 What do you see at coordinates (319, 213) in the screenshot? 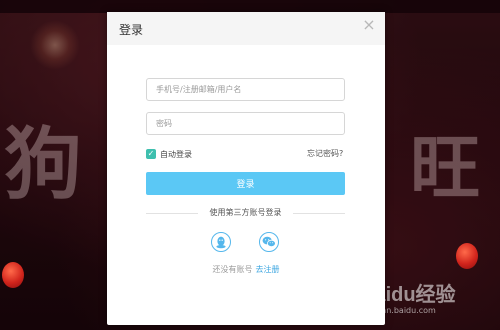
I see `divider-line` at bounding box center [319, 213].